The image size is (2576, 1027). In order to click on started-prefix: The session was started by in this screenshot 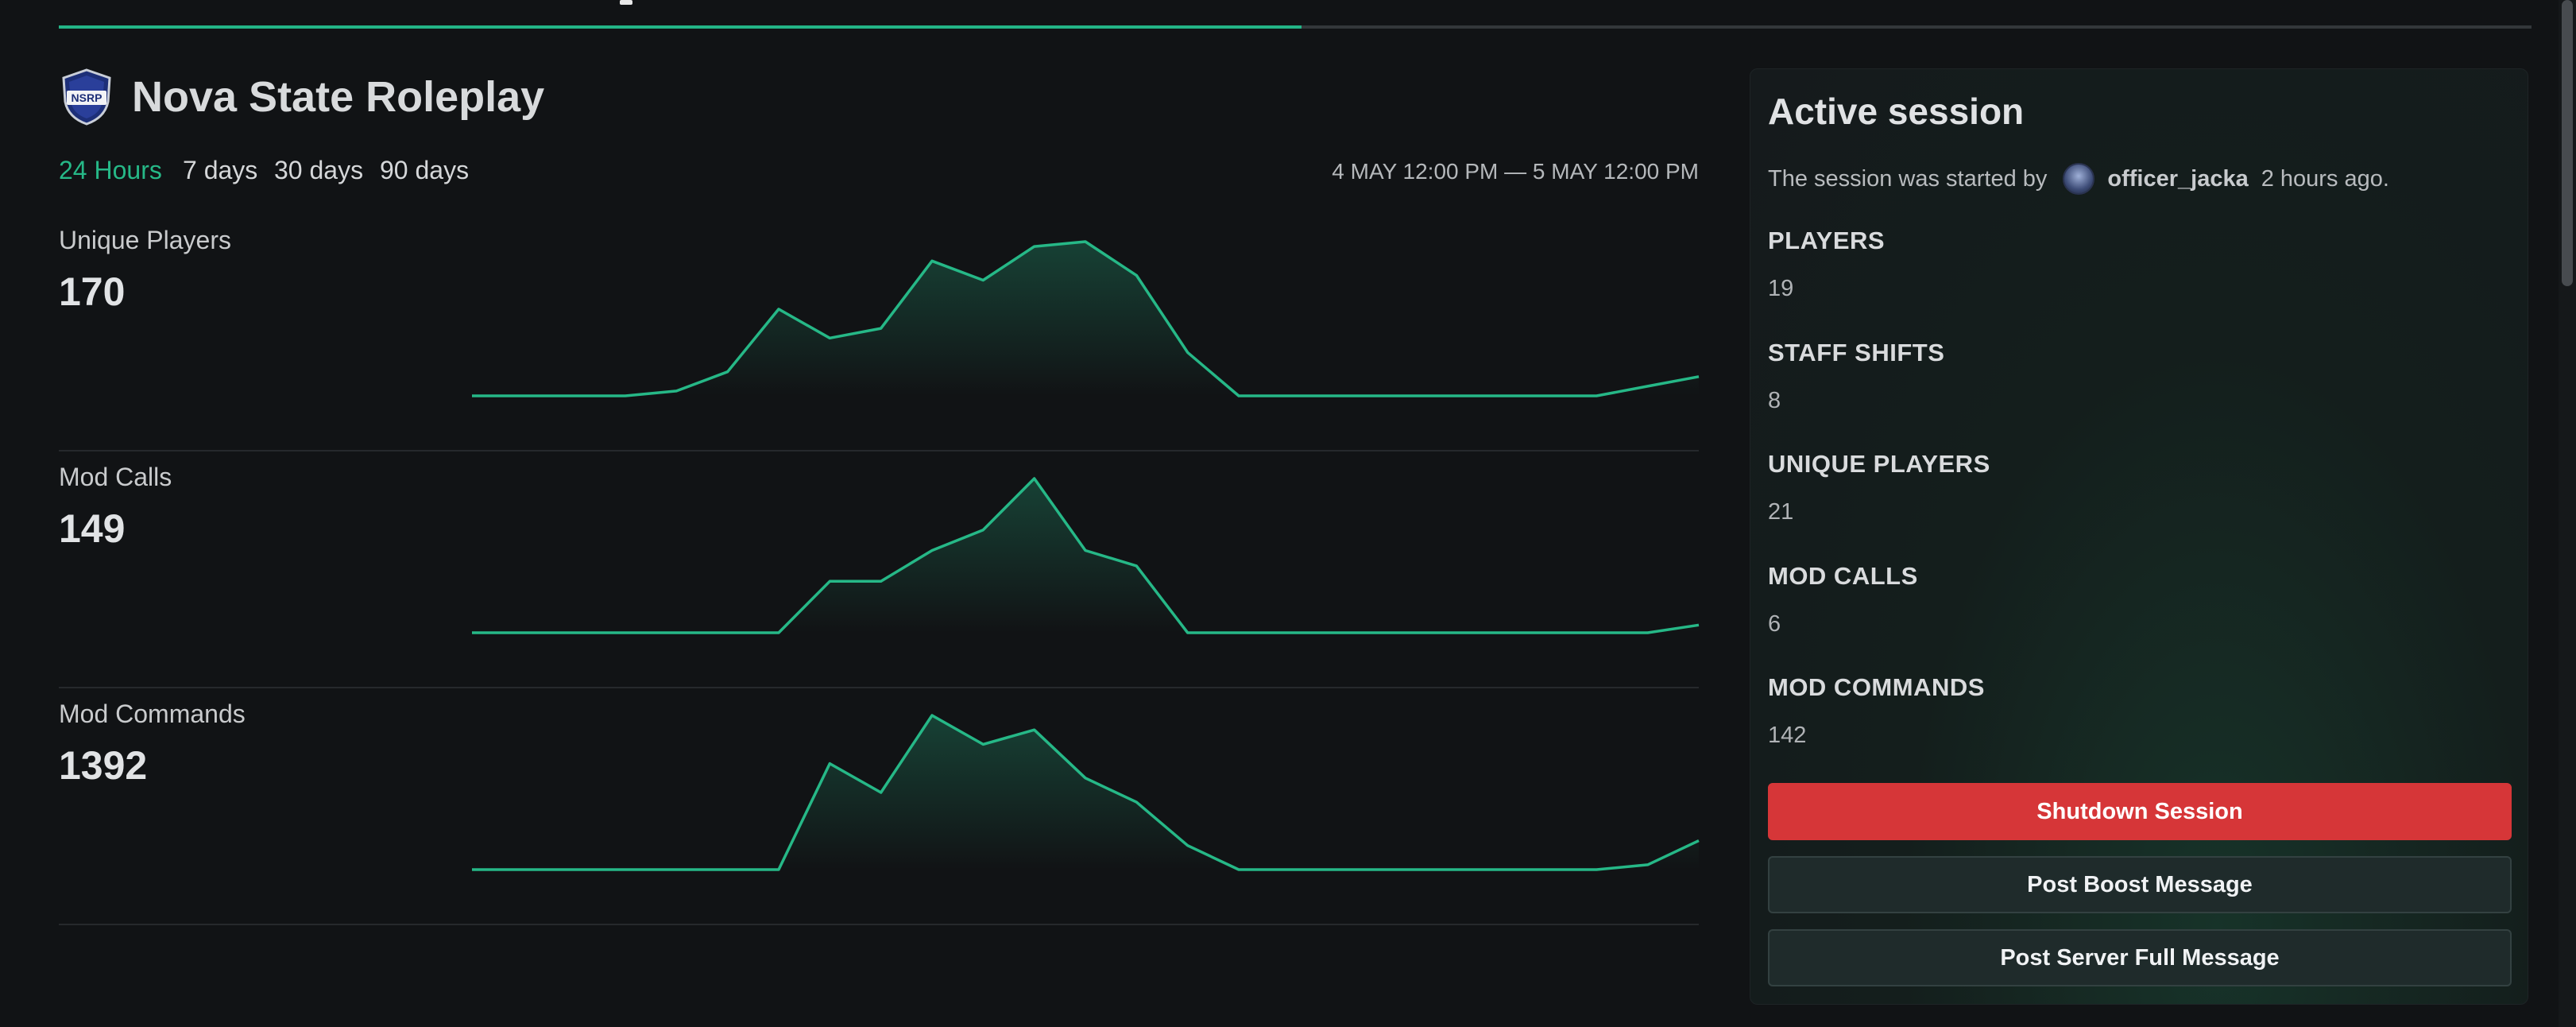, I will do `click(1908, 178)`.